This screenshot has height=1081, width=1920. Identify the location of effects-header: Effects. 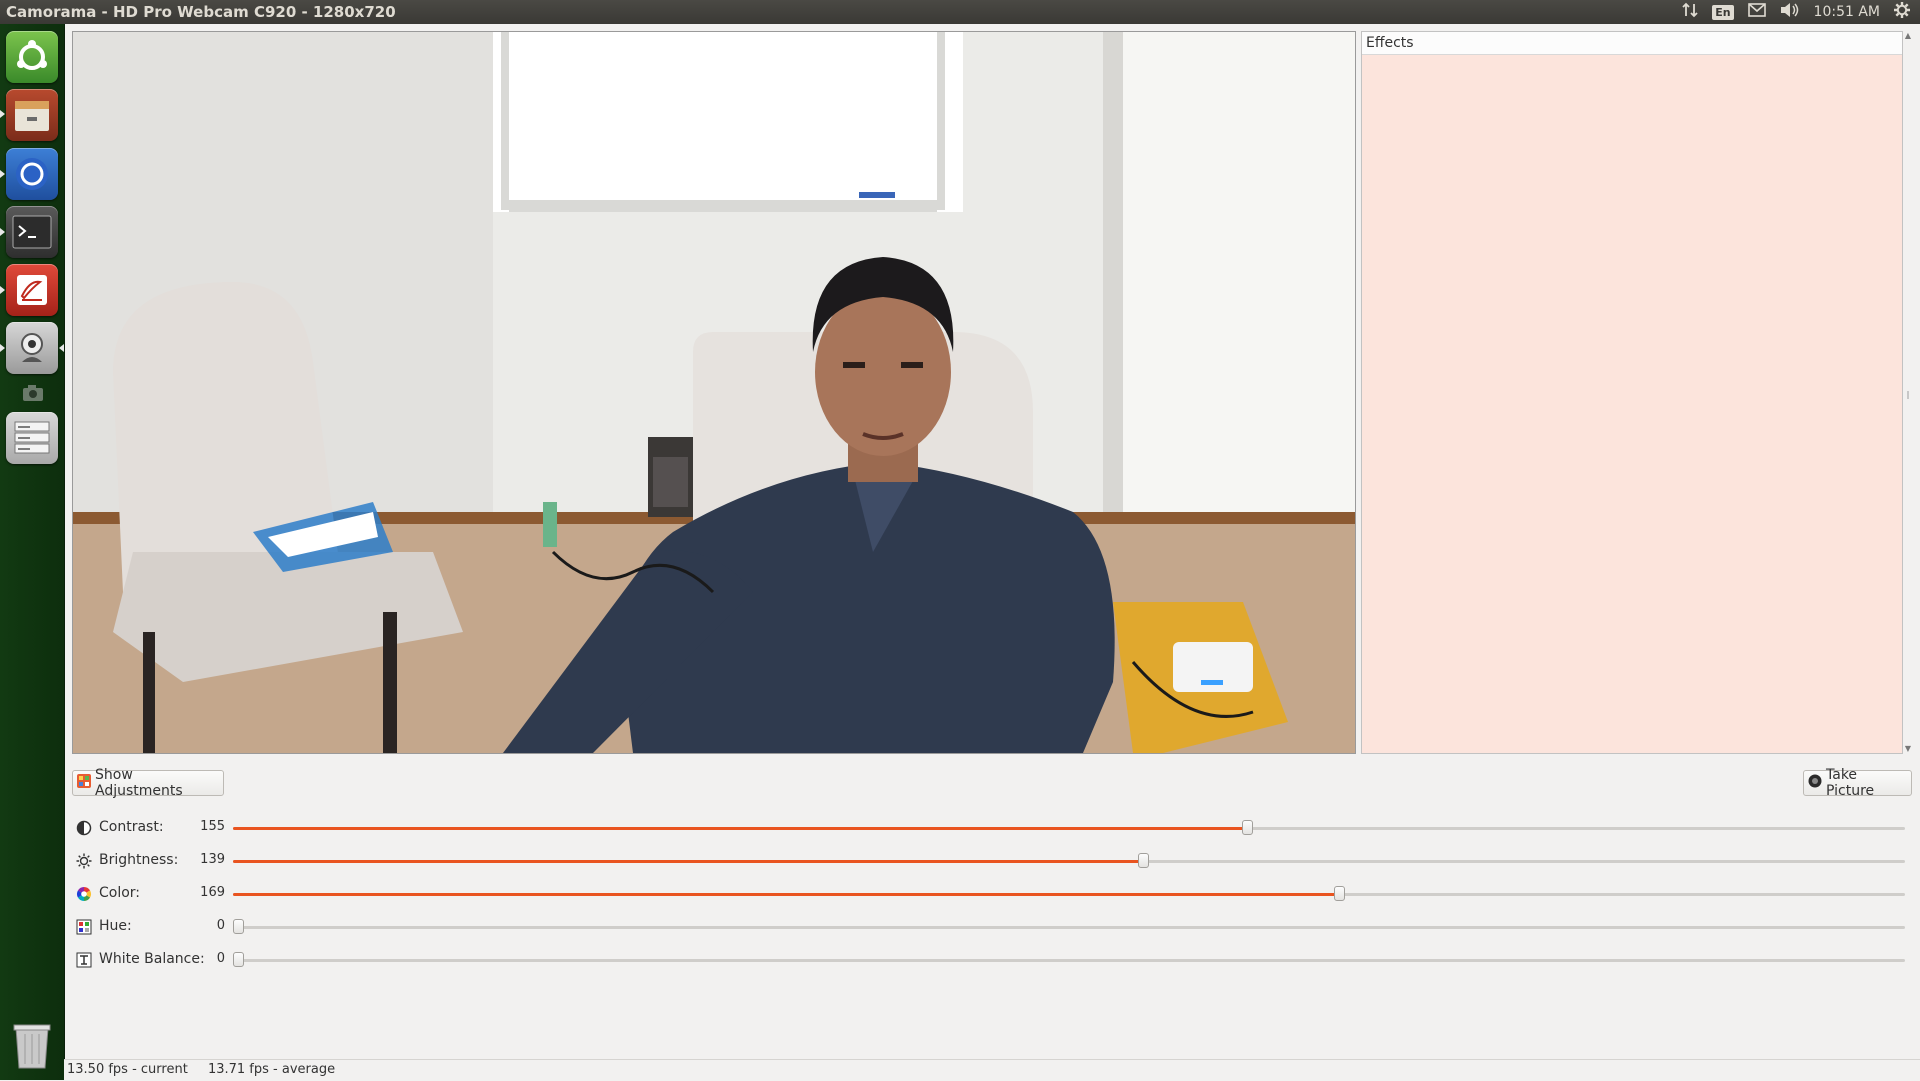
(1632, 43).